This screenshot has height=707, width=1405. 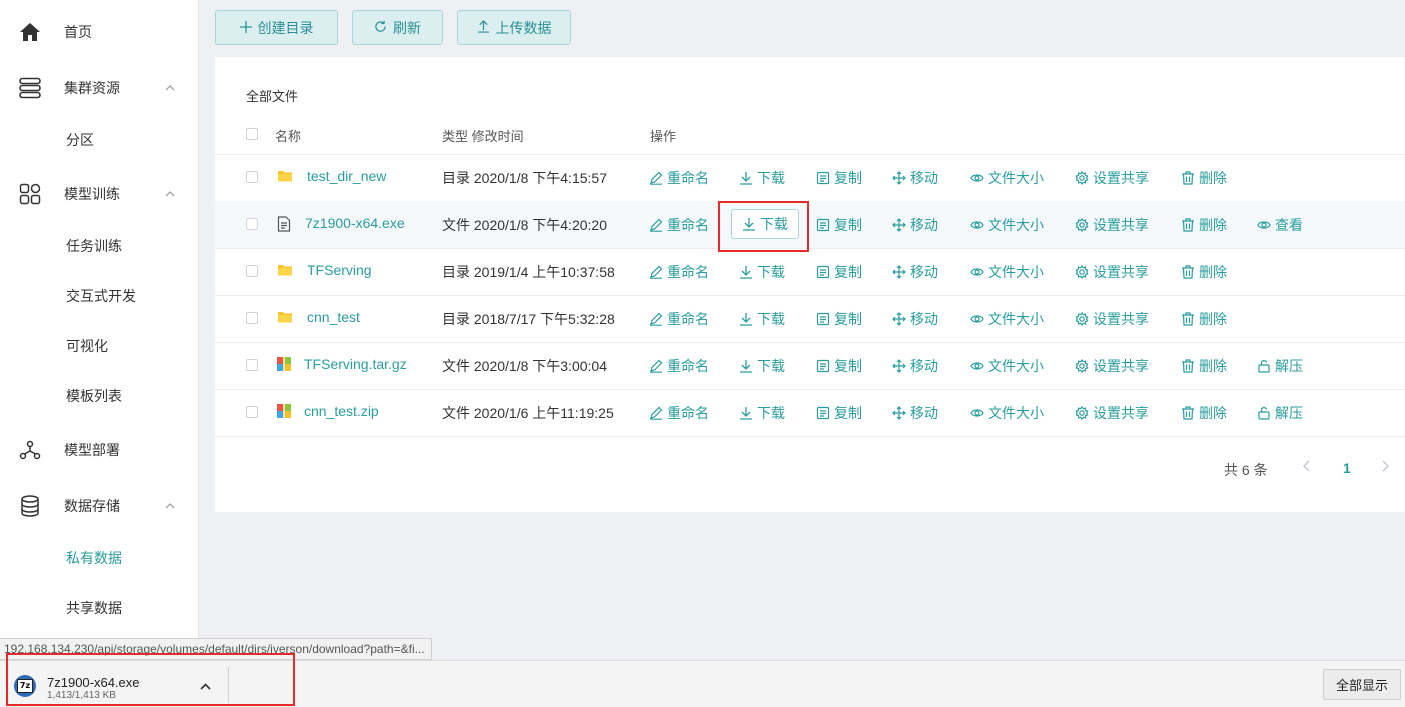 I want to click on refresh-label: 刷新, so click(x=407, y=27).